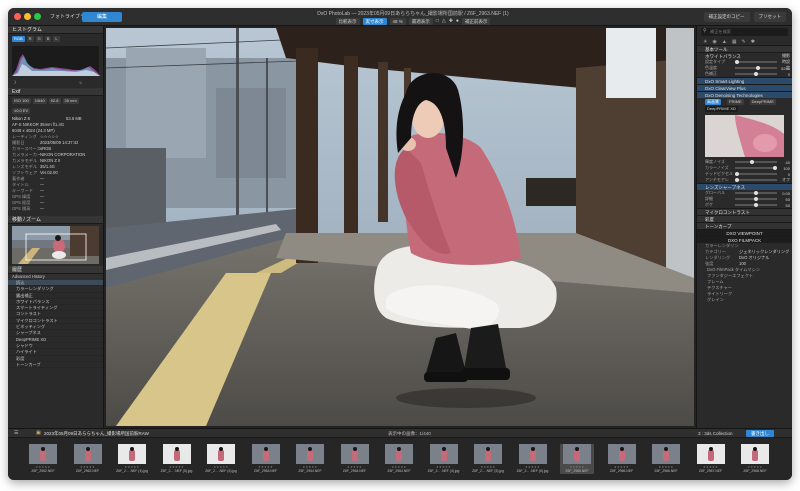 The image size is (800, 491). What do you see at coordinates (55, 30) in the screenshot?
I see `histogram-header: ヒストグラム` at bounding box center [55, 30].